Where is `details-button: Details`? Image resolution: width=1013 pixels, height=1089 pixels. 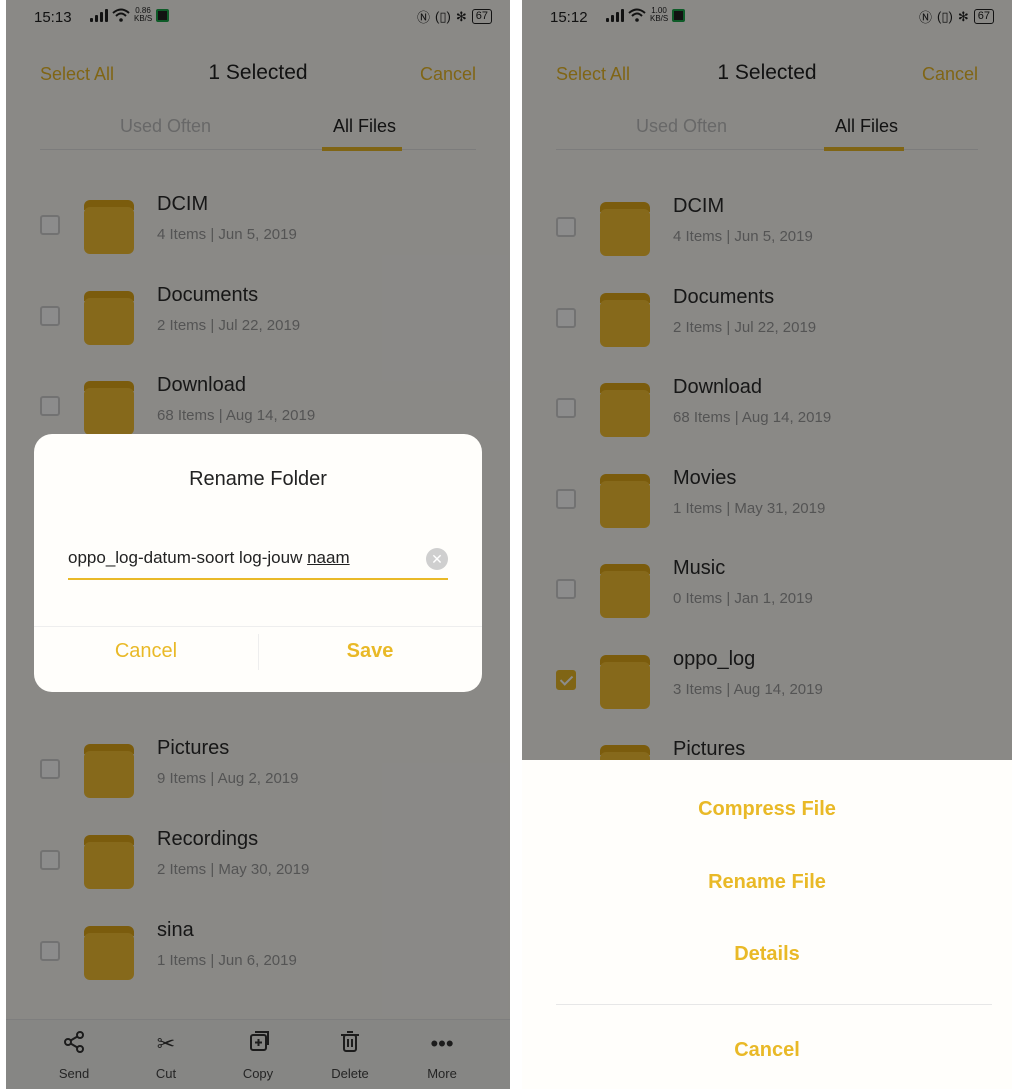
details-button: Details is located at coordinates (767, 954).